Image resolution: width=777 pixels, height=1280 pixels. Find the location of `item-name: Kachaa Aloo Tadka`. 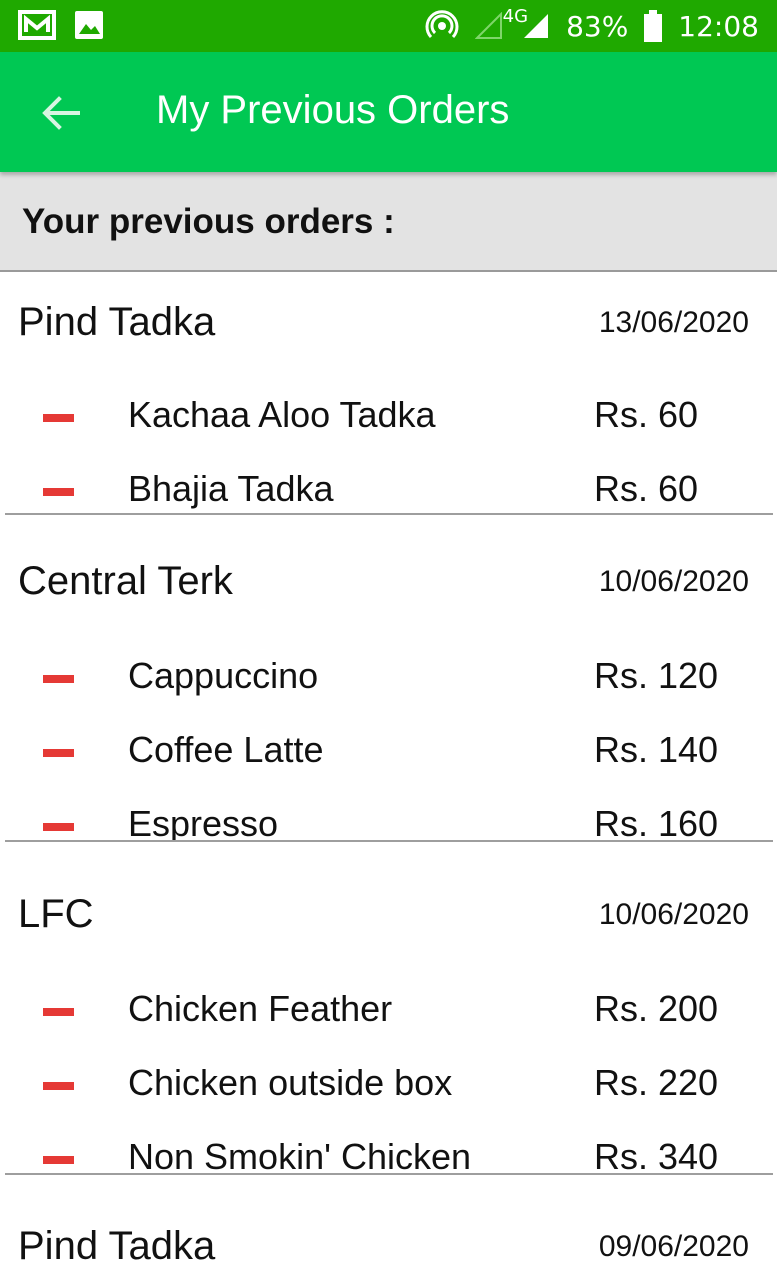

item-name: Kachaa Aloo Tadka is located at coordinates (282, 414).